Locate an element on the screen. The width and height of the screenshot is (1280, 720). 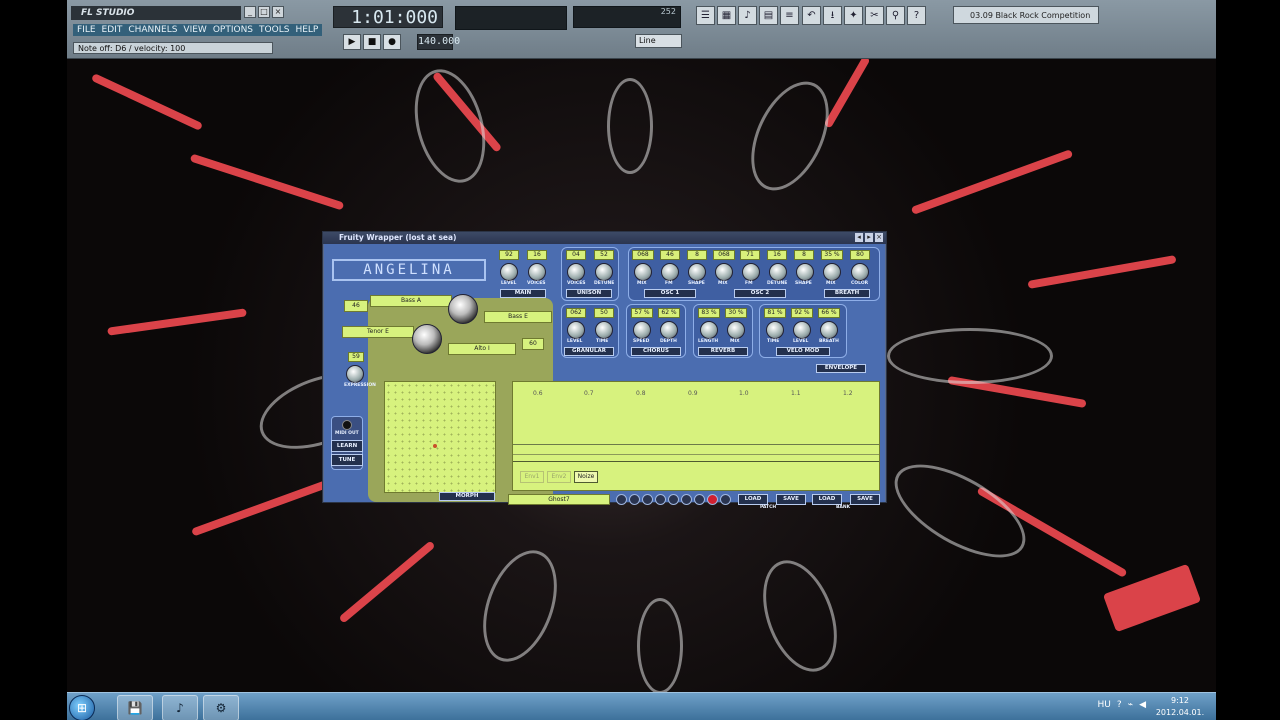
white-disc is located at coordinates (520, 606).